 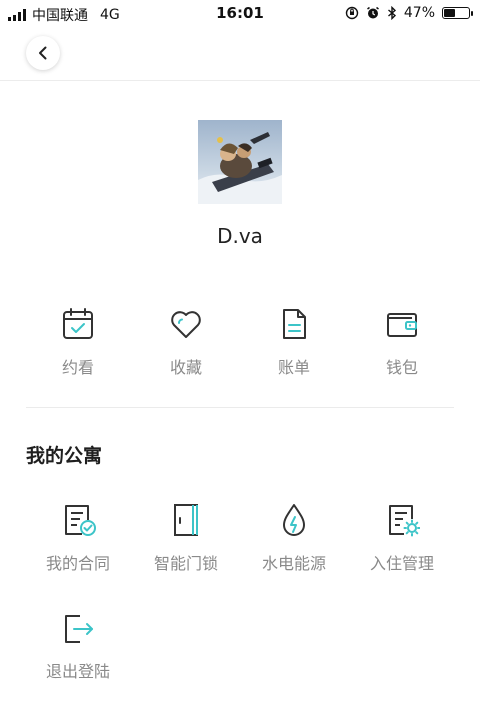 I want to click on water-bolt-icon, so click(x=294, y=520).